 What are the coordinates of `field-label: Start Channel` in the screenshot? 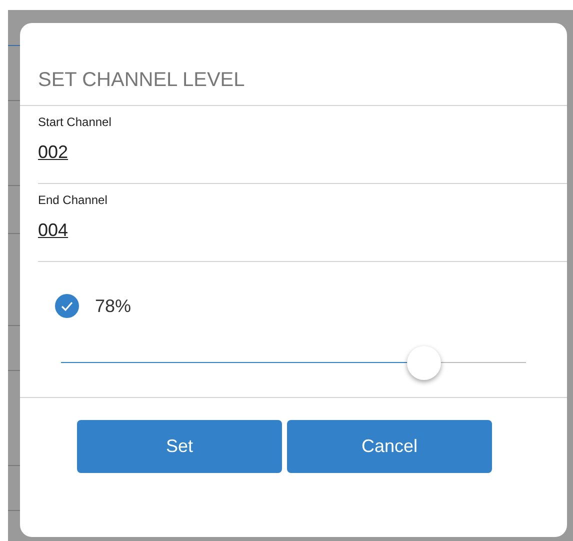 It's located at (75, 122).